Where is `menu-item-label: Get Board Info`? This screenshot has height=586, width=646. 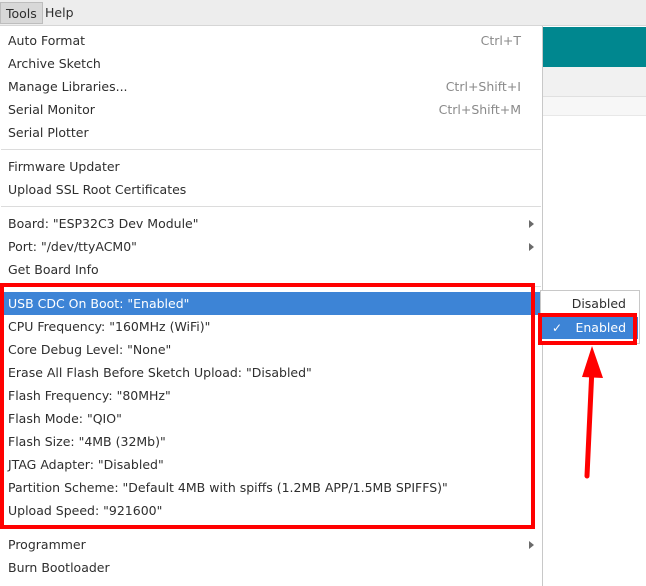 menu-item-label: Get Board Info is located at coordinates (53, 269).